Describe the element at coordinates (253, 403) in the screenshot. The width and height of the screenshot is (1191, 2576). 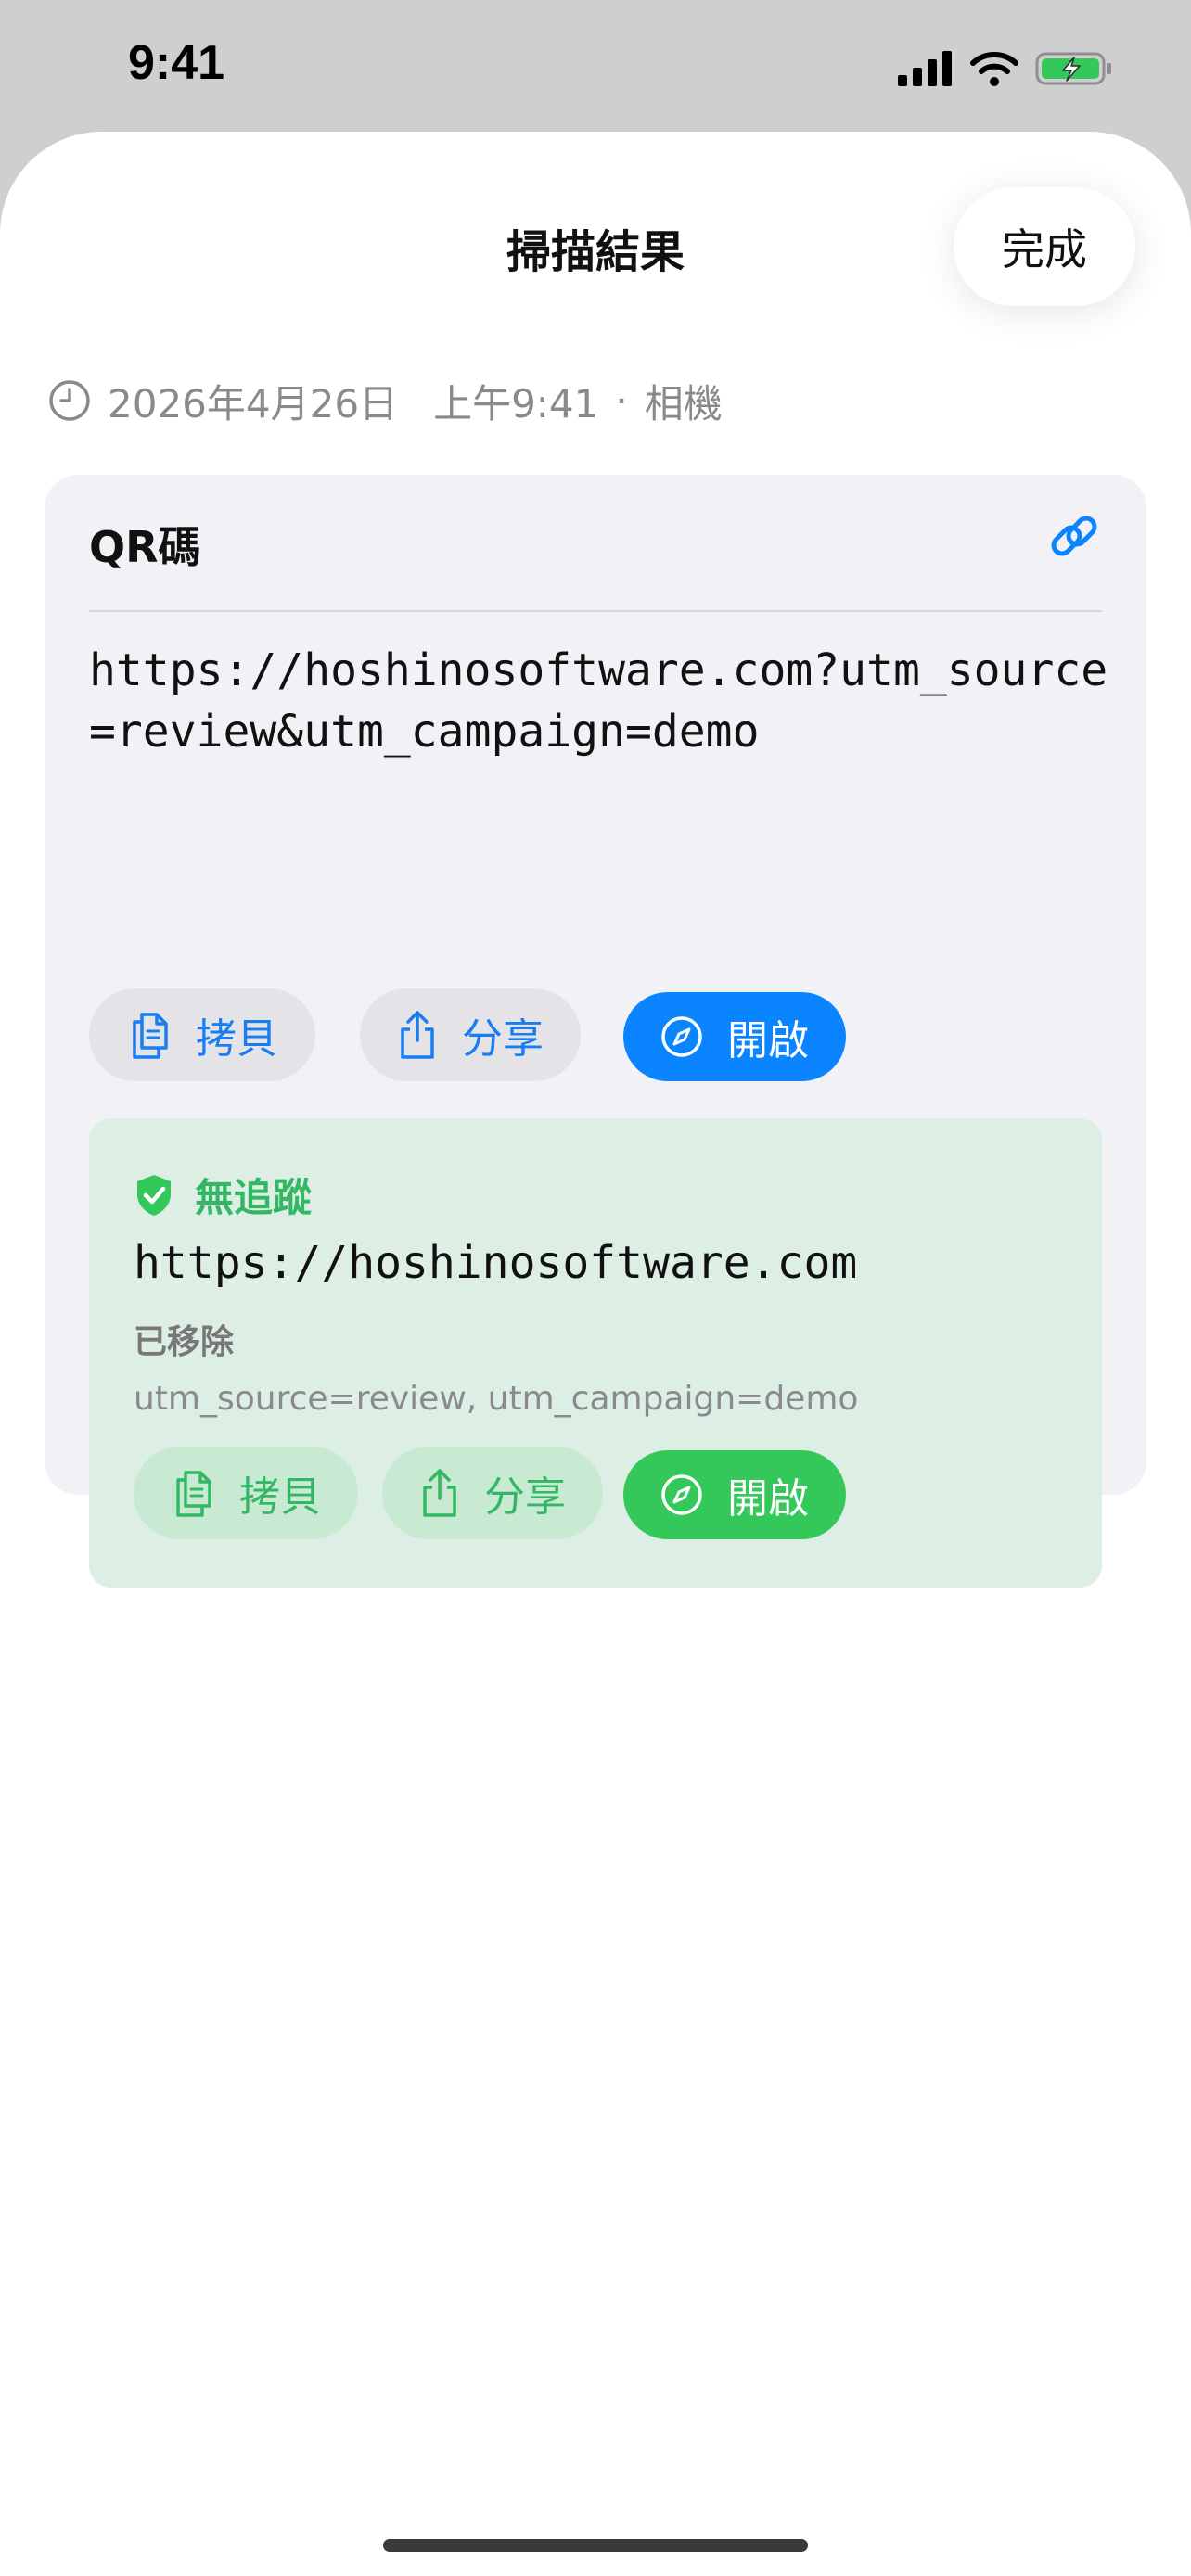
I see `scan-date: 2026年4月26日` at that location.